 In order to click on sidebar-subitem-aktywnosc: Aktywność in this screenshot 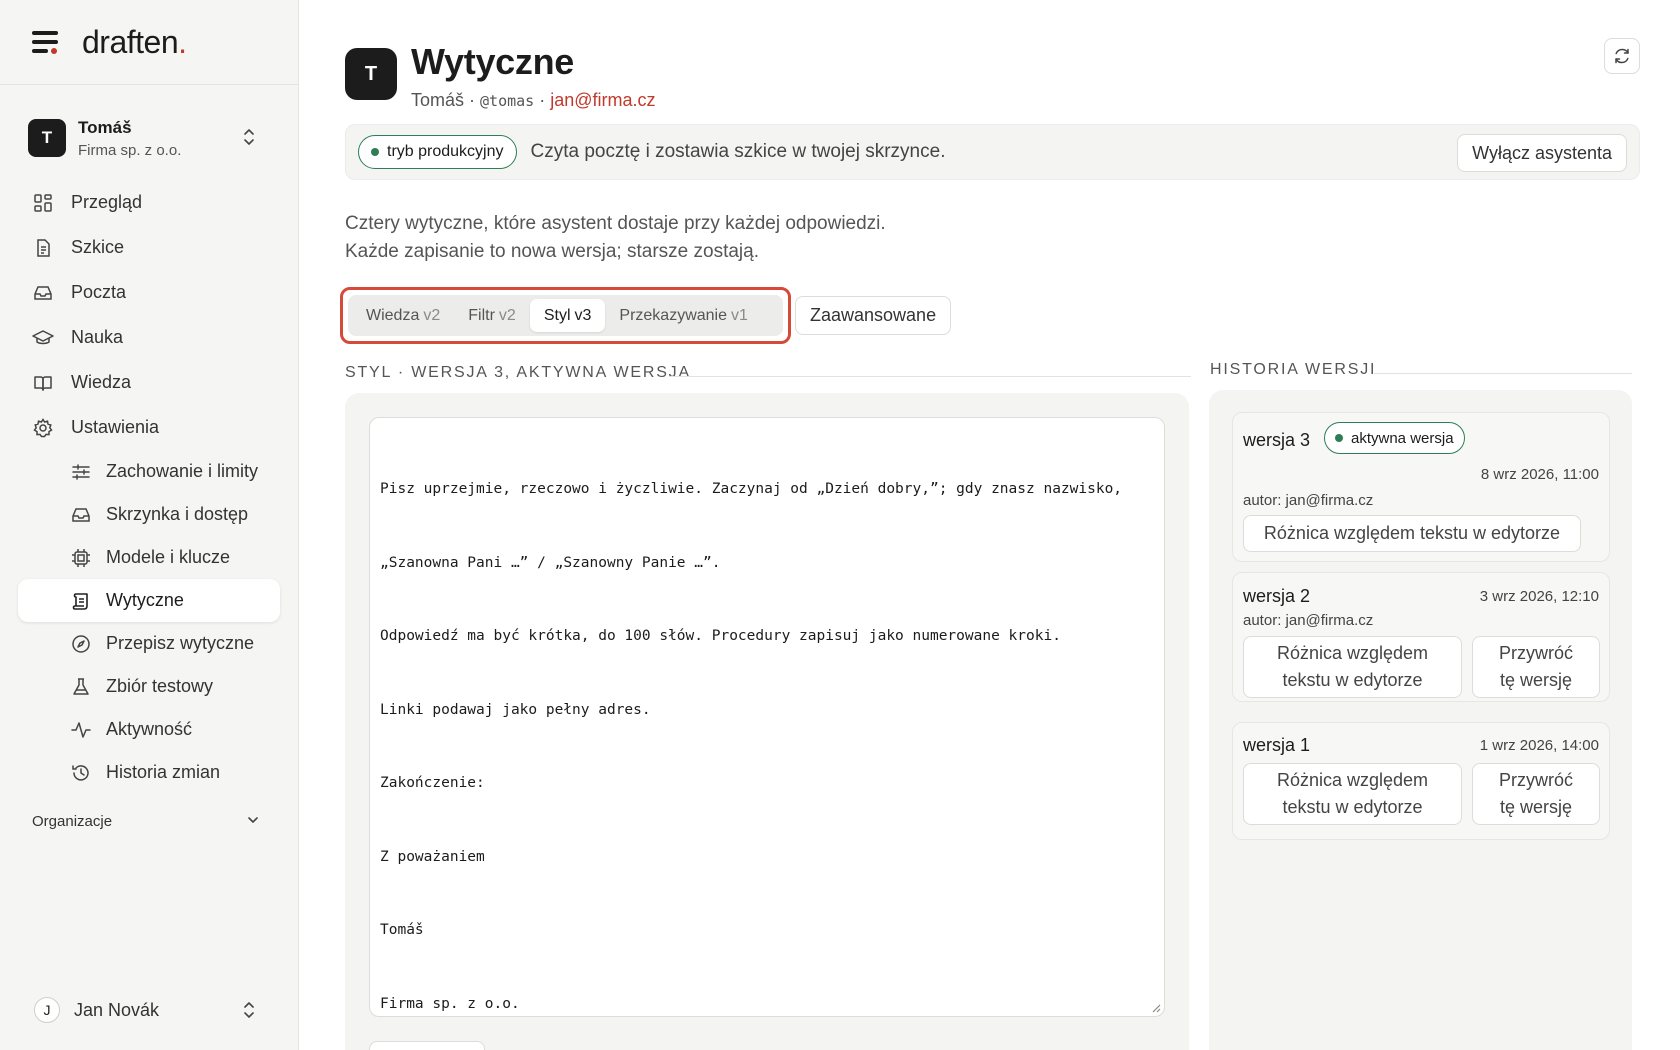, I will do `click(149, 729)`.